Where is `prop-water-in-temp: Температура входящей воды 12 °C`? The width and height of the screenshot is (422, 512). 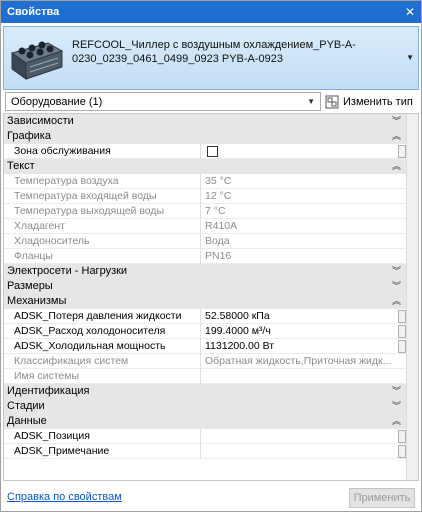 prop-water-in-temp: Температура входящей воды 12 °C is located at coordinates (205, 196).